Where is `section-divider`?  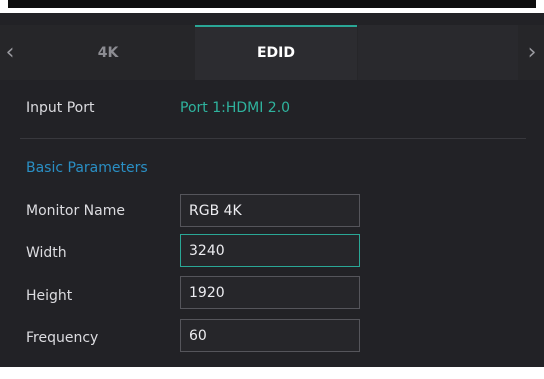
section-divider is located at coordinates (273, 138).